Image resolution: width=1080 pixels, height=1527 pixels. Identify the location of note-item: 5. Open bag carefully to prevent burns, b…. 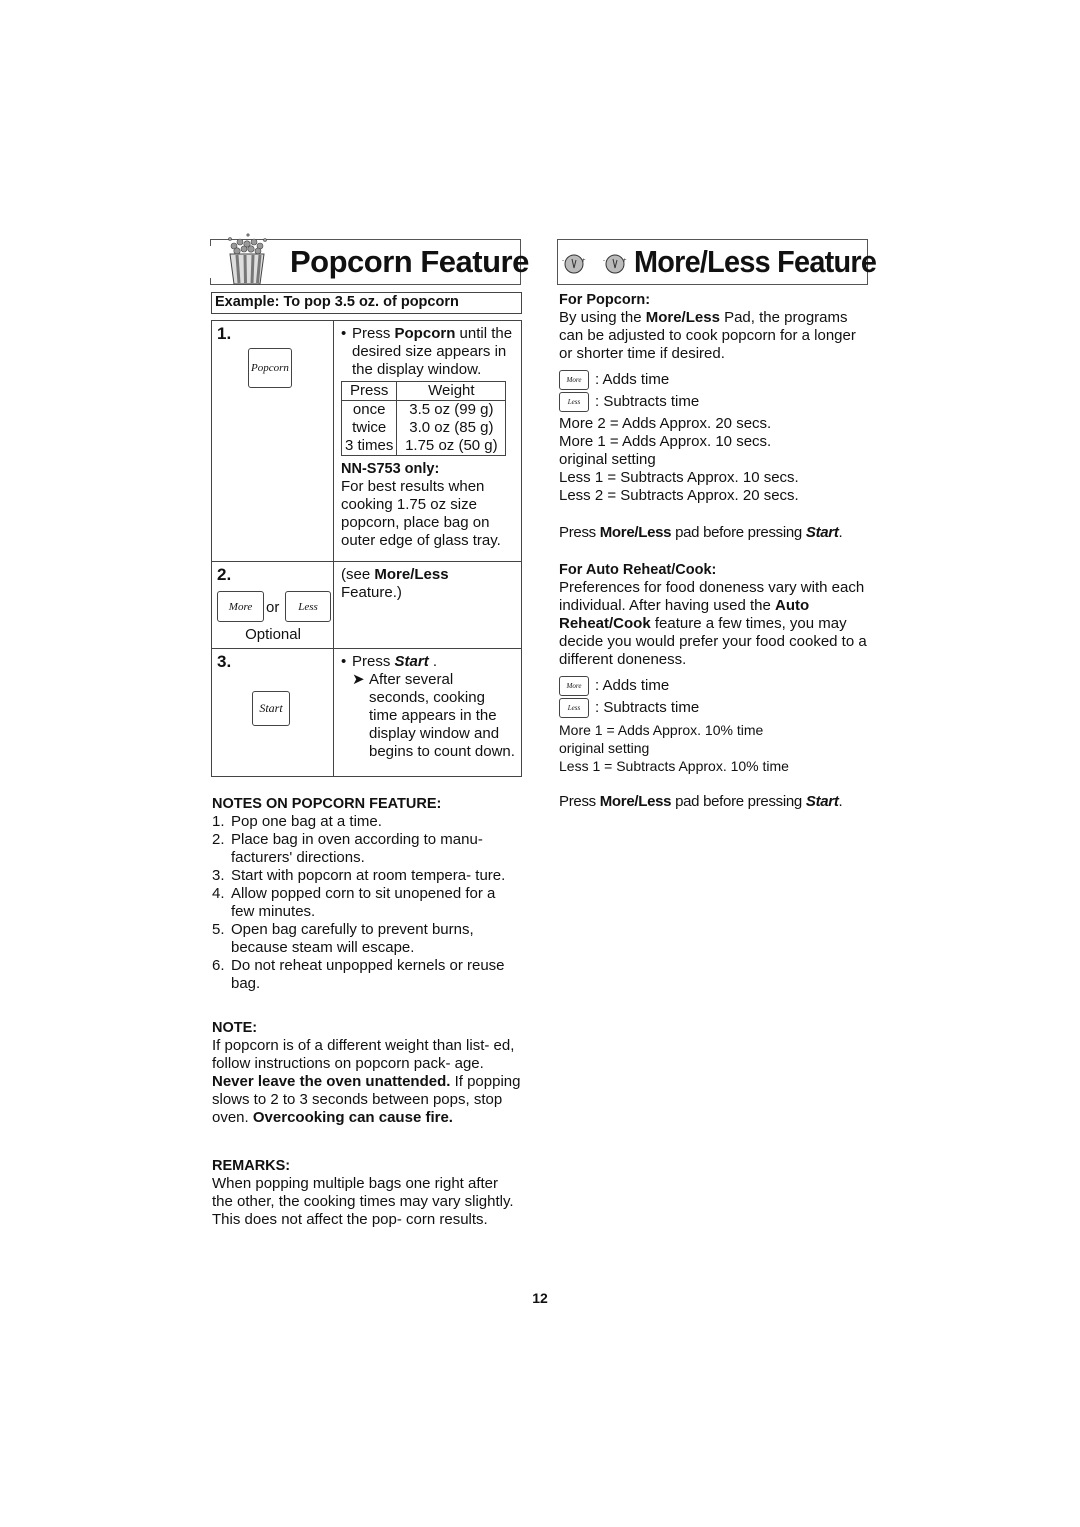
(343, 938).